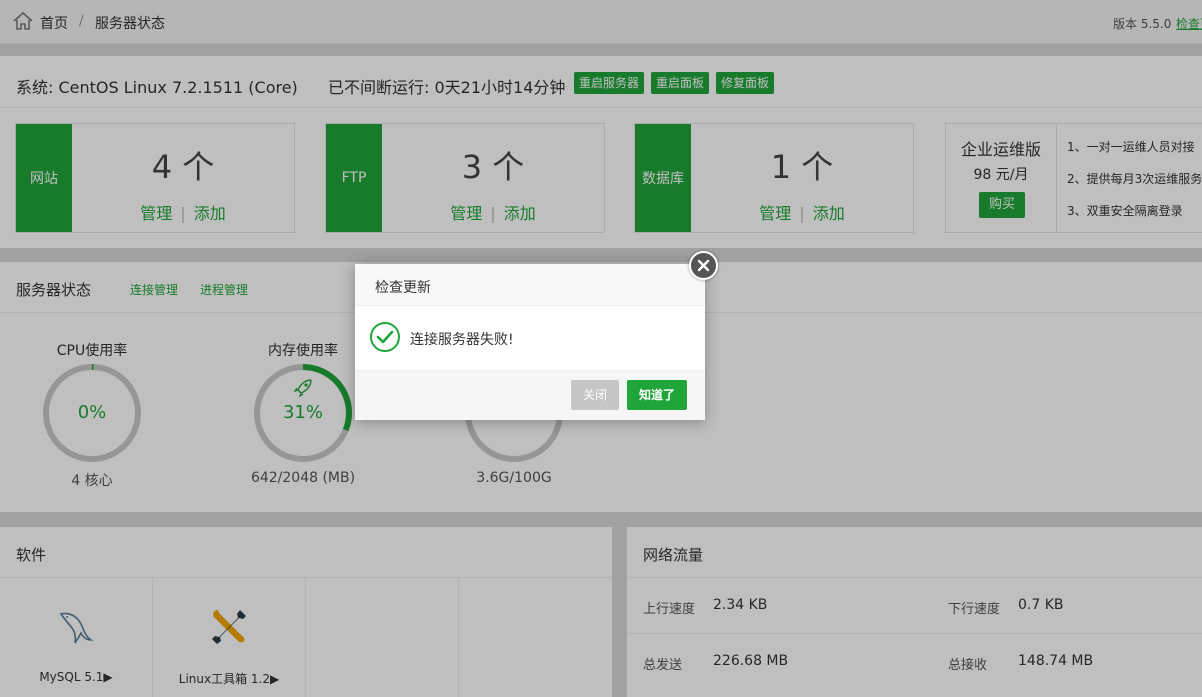 This screenshot has width=1202, height=697. I want to click on ok-button: 知道了, so click(657, 395).